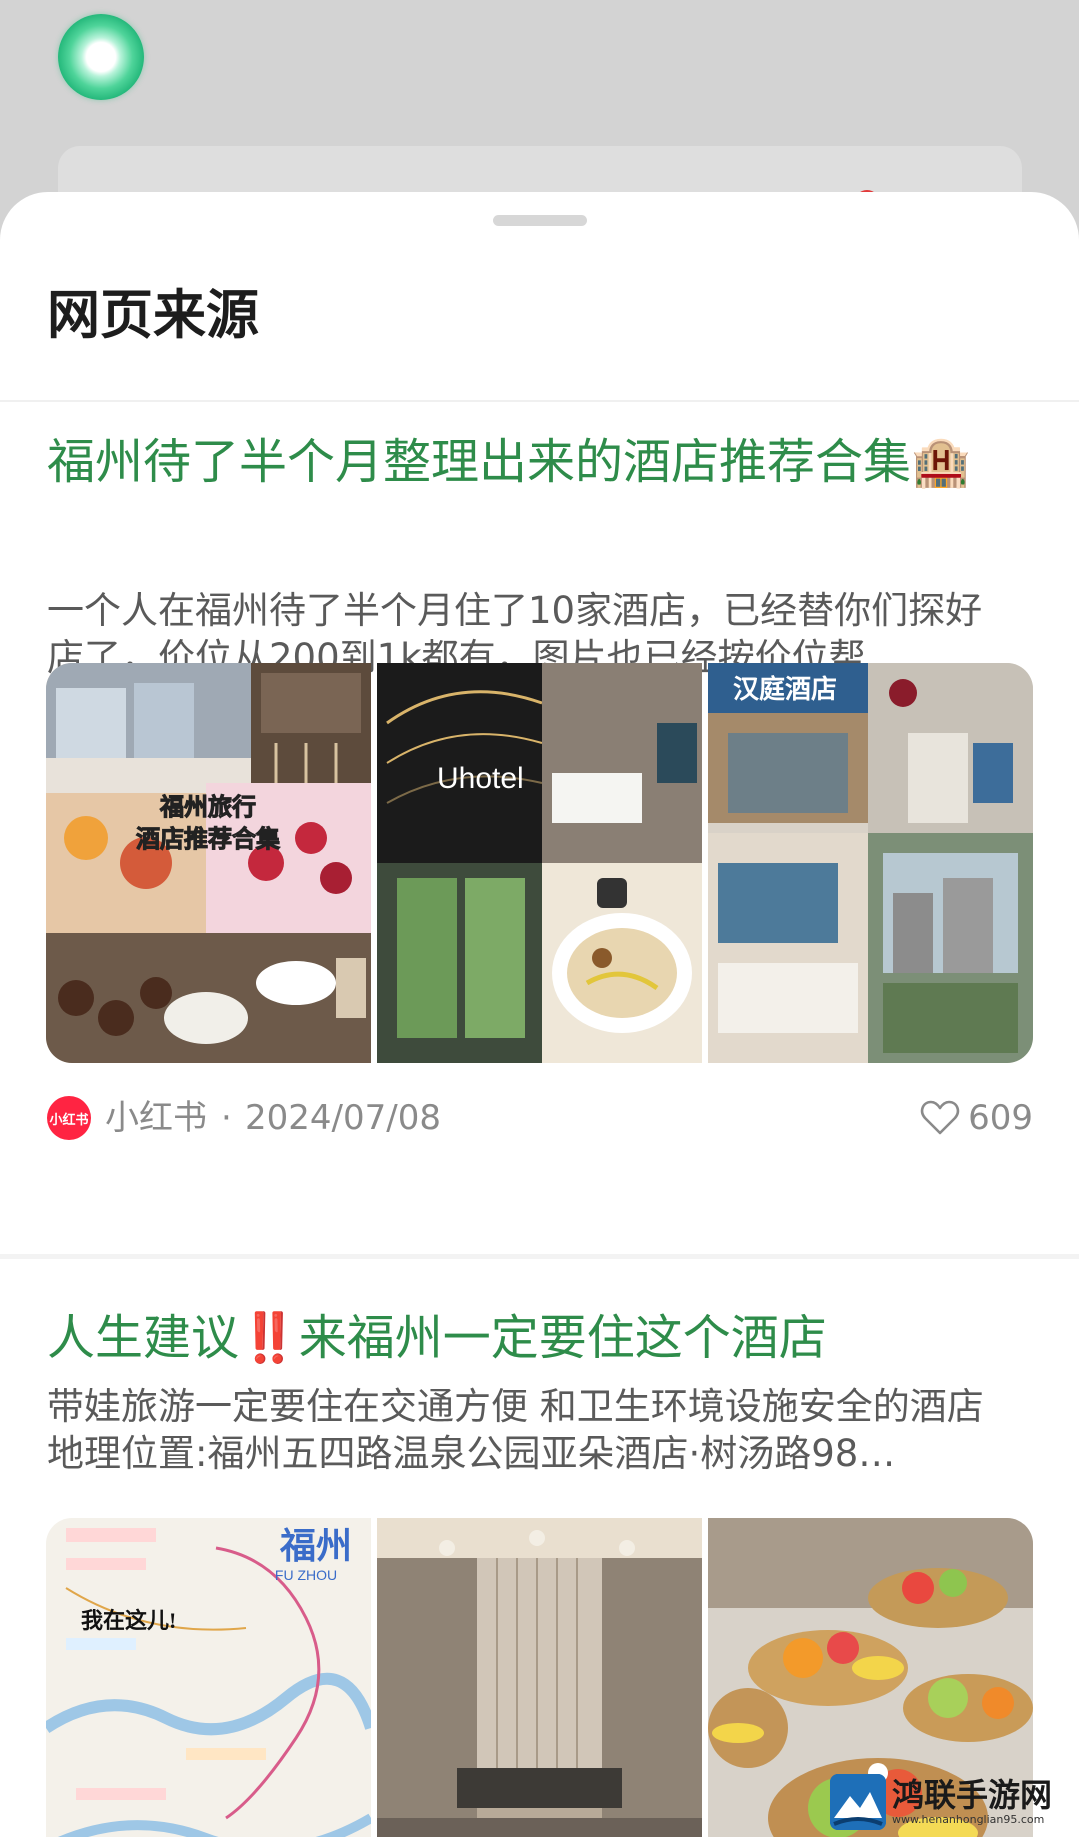 The height and width of the screenshot is (1837, 1079). Describe the element at coordinates (153, 315) in the screenshot. I see `sheet-title: 网页来源` at that location.